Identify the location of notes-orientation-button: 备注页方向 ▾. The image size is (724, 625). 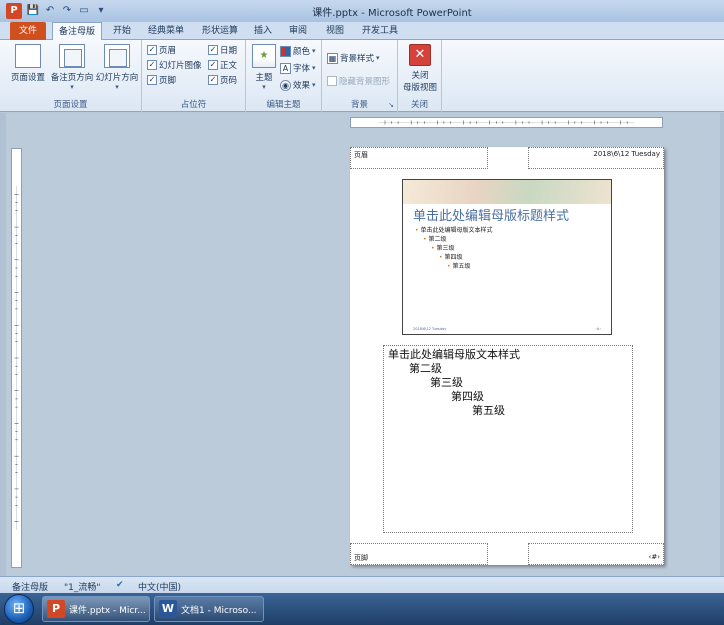
(72, 67).